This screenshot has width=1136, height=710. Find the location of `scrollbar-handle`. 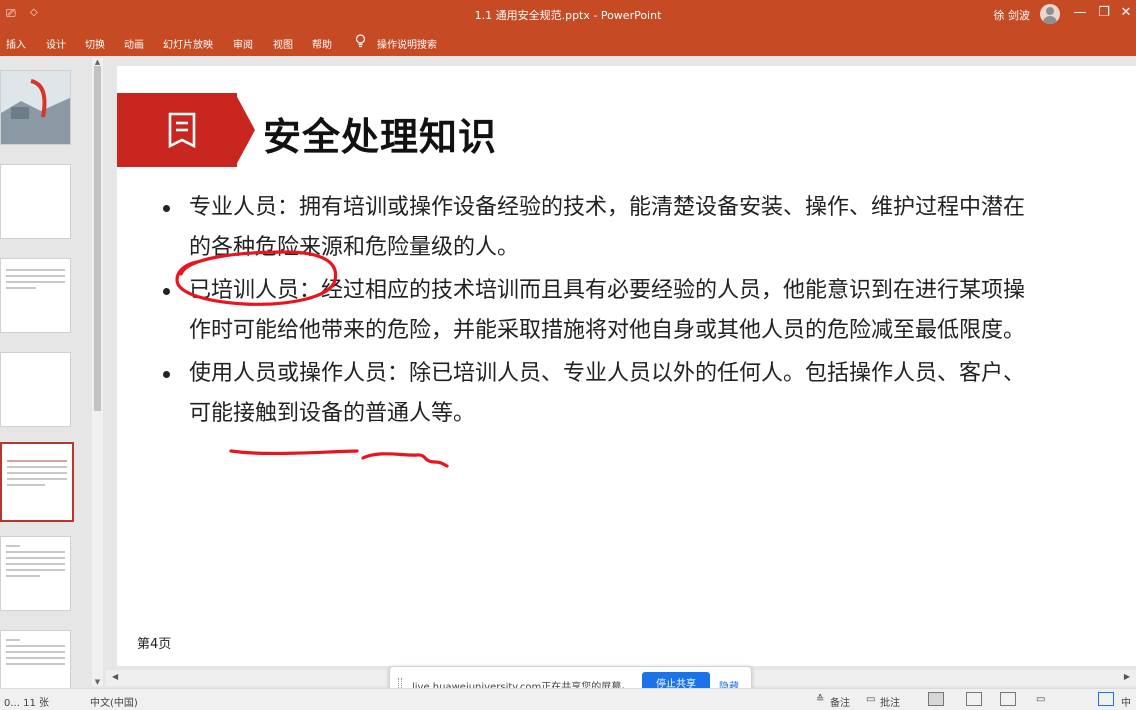

scrollbar-handle is located at coordinates (97, 238).